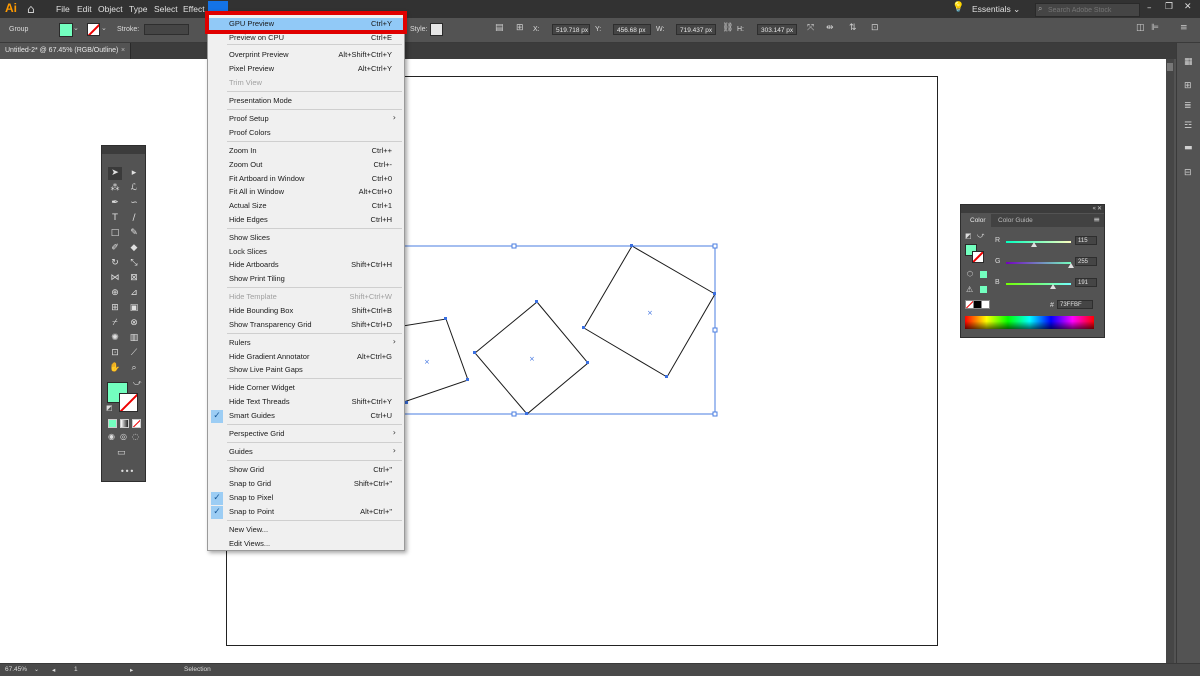 The width and height of the screenshot is (1200, 676). What do you see at coordinates (134, 248) in the screenshot?
I see `eraser-tool-icon: ◆` at bounding box center [134, 248].